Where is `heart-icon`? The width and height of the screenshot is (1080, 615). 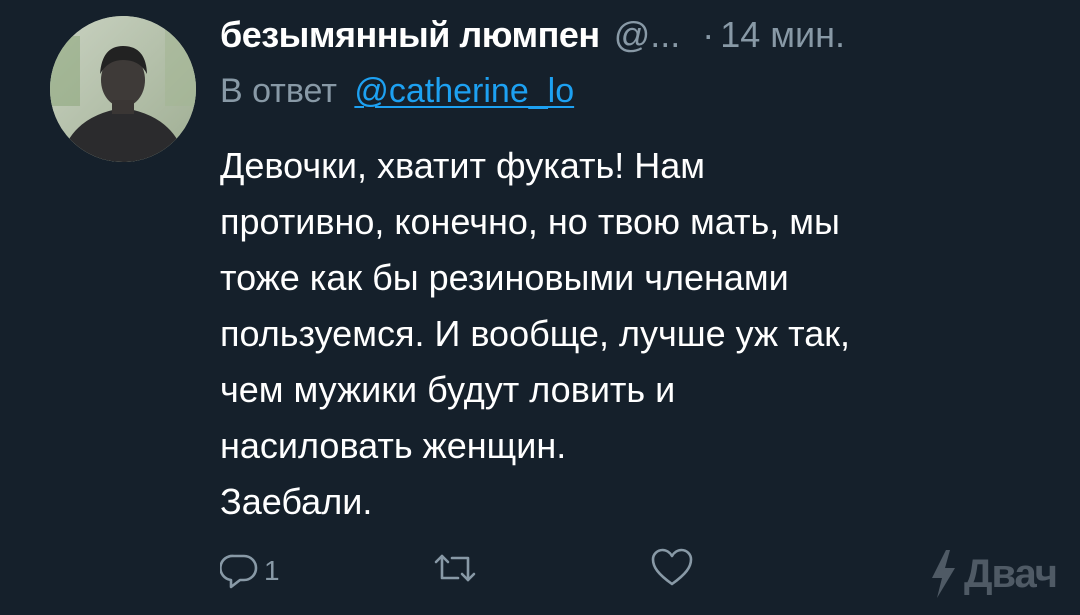 heart-icon is located at coordinates (672, 567).